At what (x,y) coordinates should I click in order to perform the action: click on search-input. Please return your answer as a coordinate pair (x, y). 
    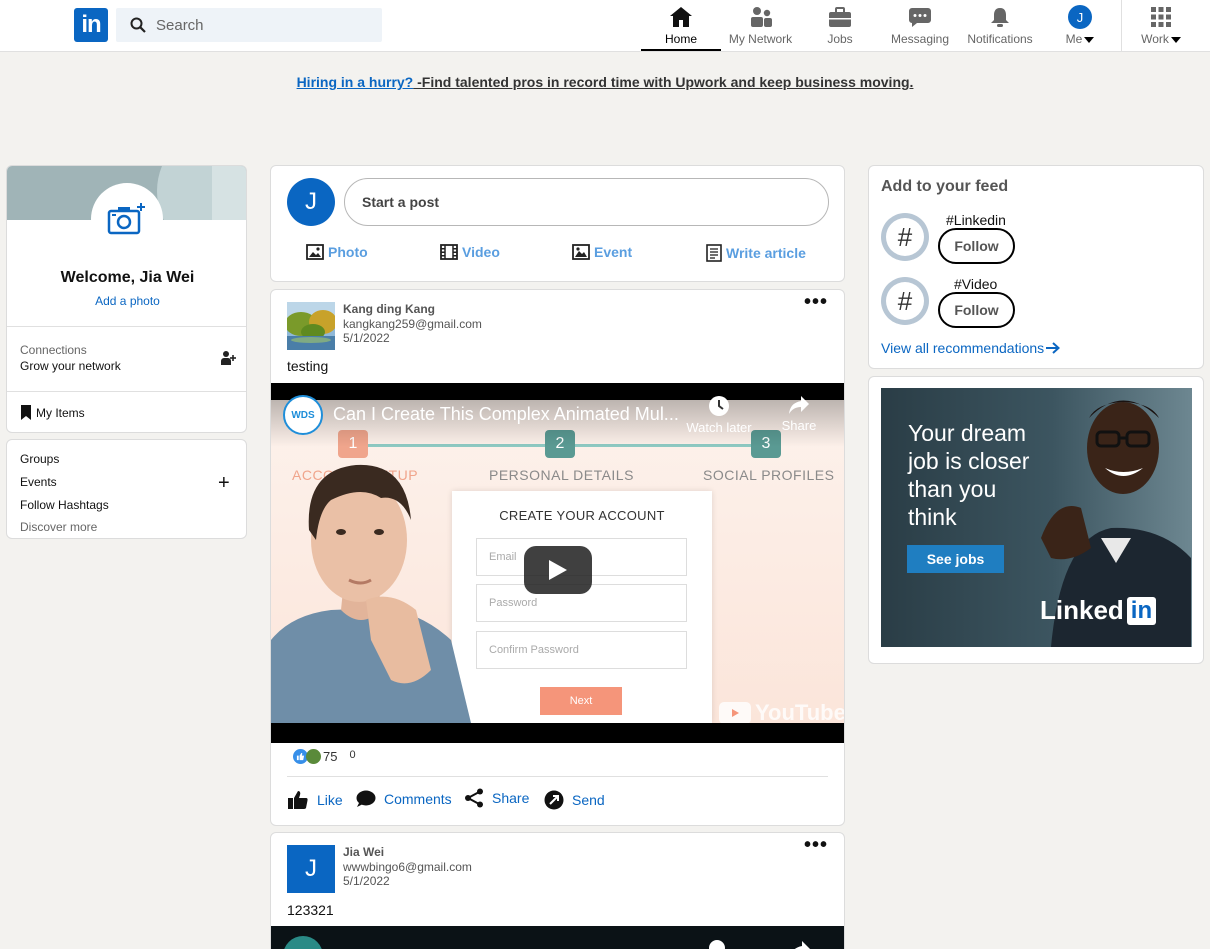
    Looking at the image, I should click on (266, 25).